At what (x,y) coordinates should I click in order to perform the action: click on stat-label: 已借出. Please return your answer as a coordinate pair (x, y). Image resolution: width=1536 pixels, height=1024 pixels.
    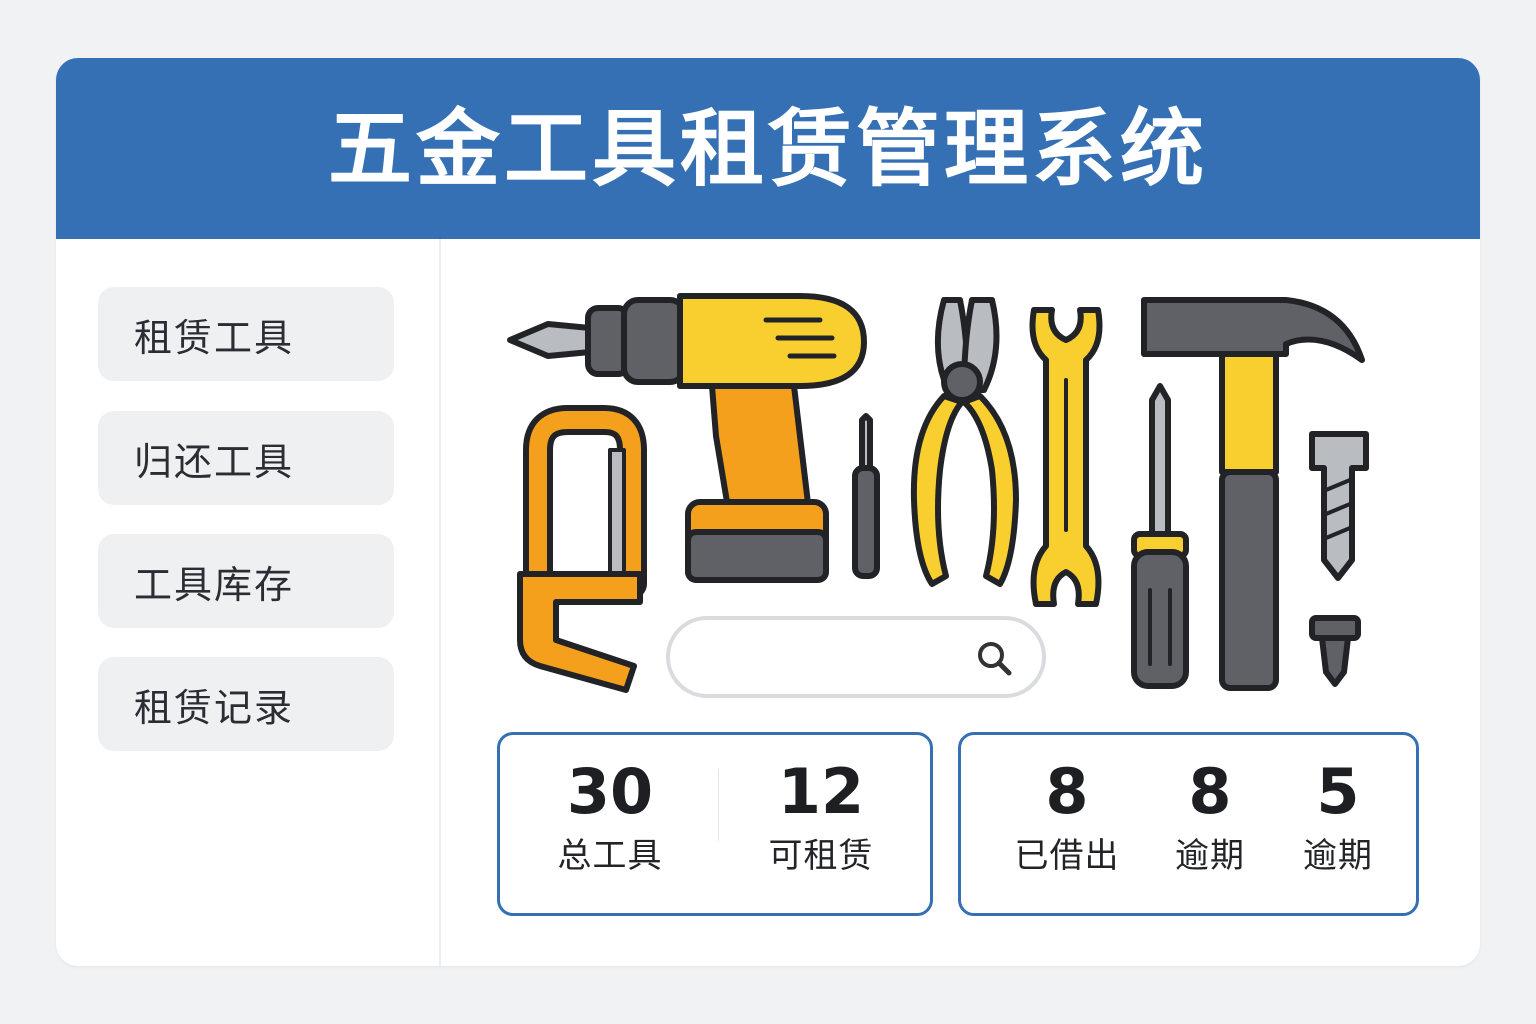
    Looking at the image, I should click on (1067, 856).